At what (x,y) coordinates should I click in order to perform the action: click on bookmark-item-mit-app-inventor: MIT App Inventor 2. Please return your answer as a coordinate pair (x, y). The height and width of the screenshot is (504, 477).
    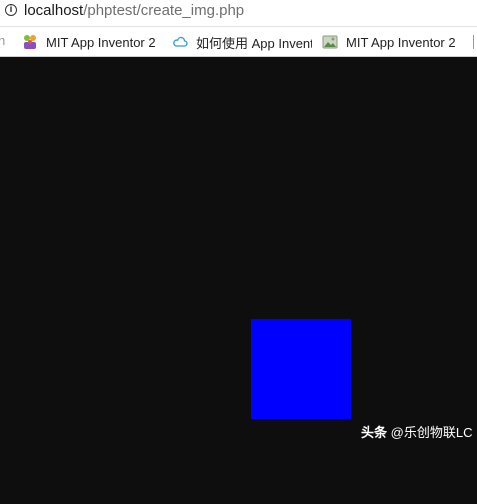
    Looking at the image, I should click on (92, 42).